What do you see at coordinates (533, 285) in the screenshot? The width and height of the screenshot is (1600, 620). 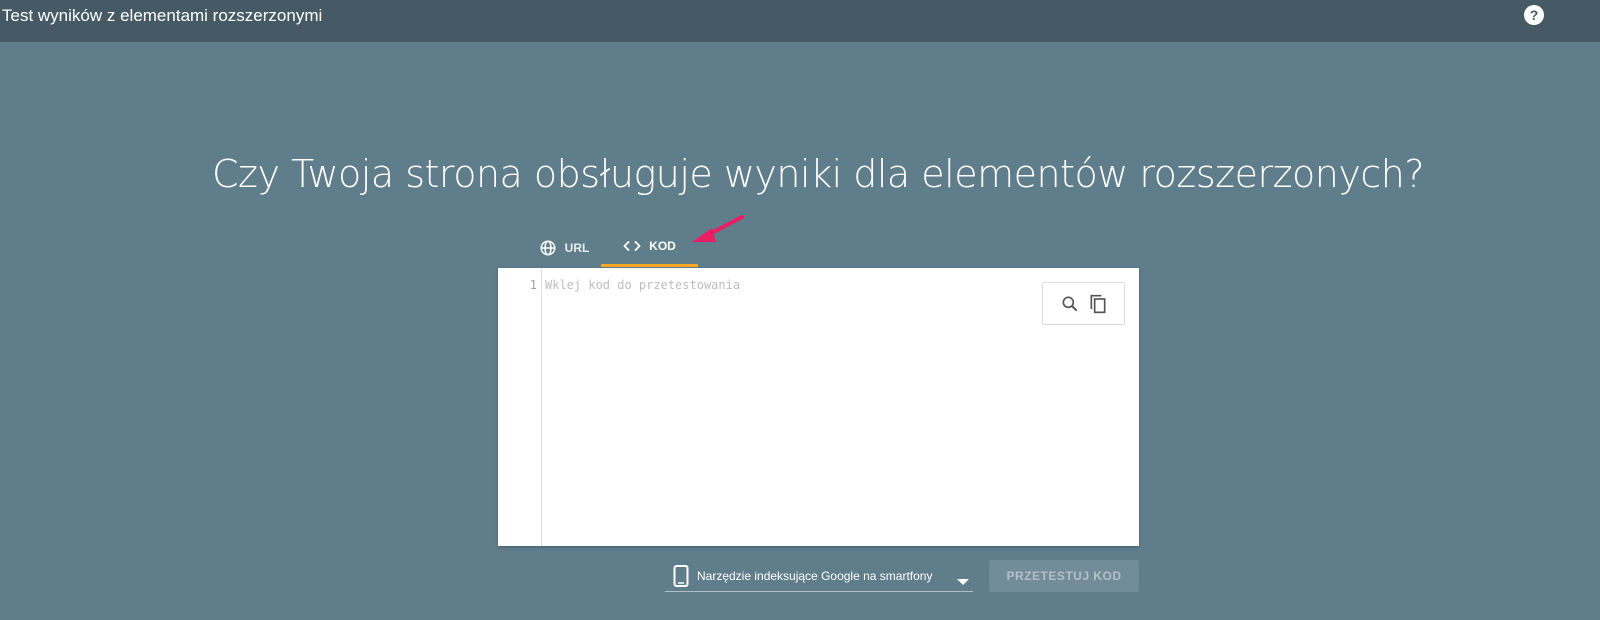 I see `line-number: 1` at bounding box center [533, 285].